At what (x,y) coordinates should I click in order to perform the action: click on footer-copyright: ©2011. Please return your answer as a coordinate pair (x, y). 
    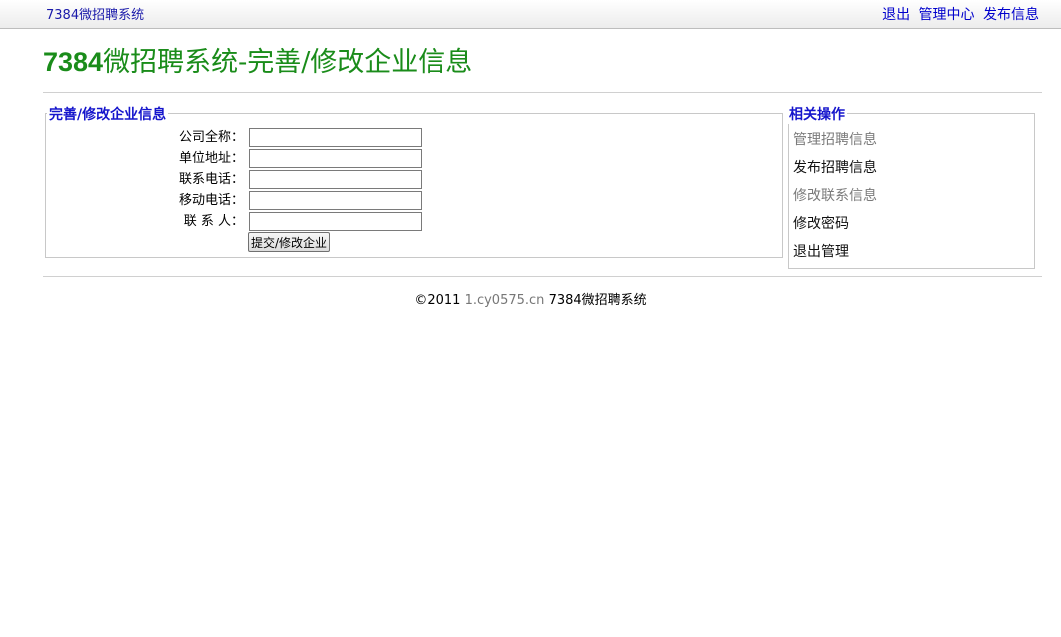
    Looking at the image, I should click on (437, 300).